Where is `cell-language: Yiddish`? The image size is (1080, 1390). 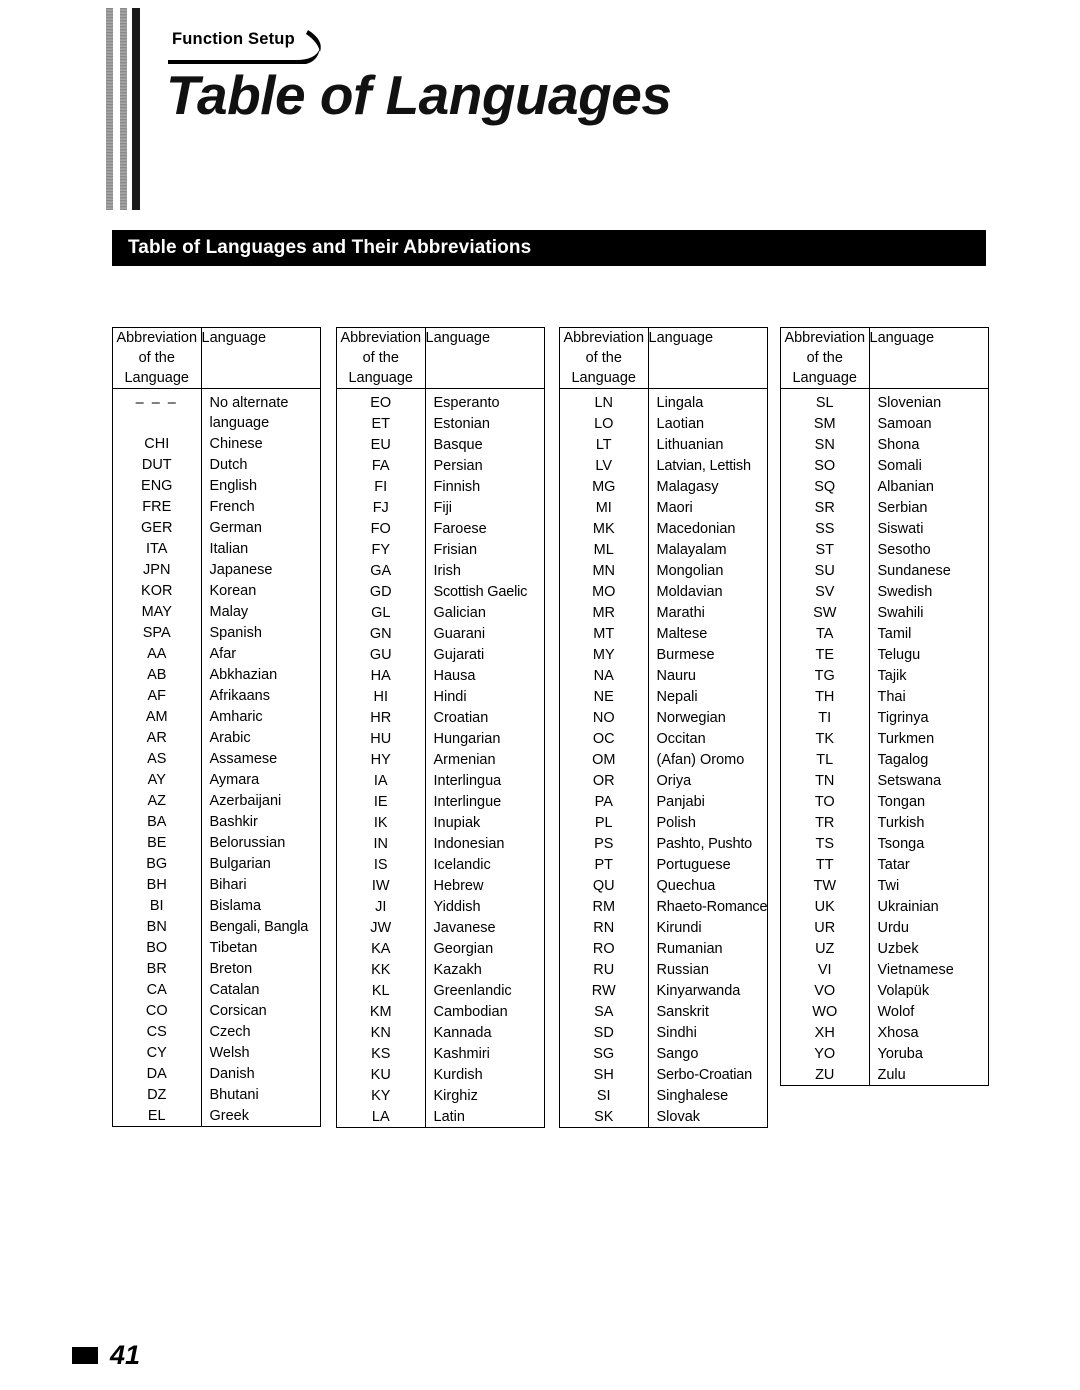 cell-language: Yiddish is located at coordinates (457, 907).